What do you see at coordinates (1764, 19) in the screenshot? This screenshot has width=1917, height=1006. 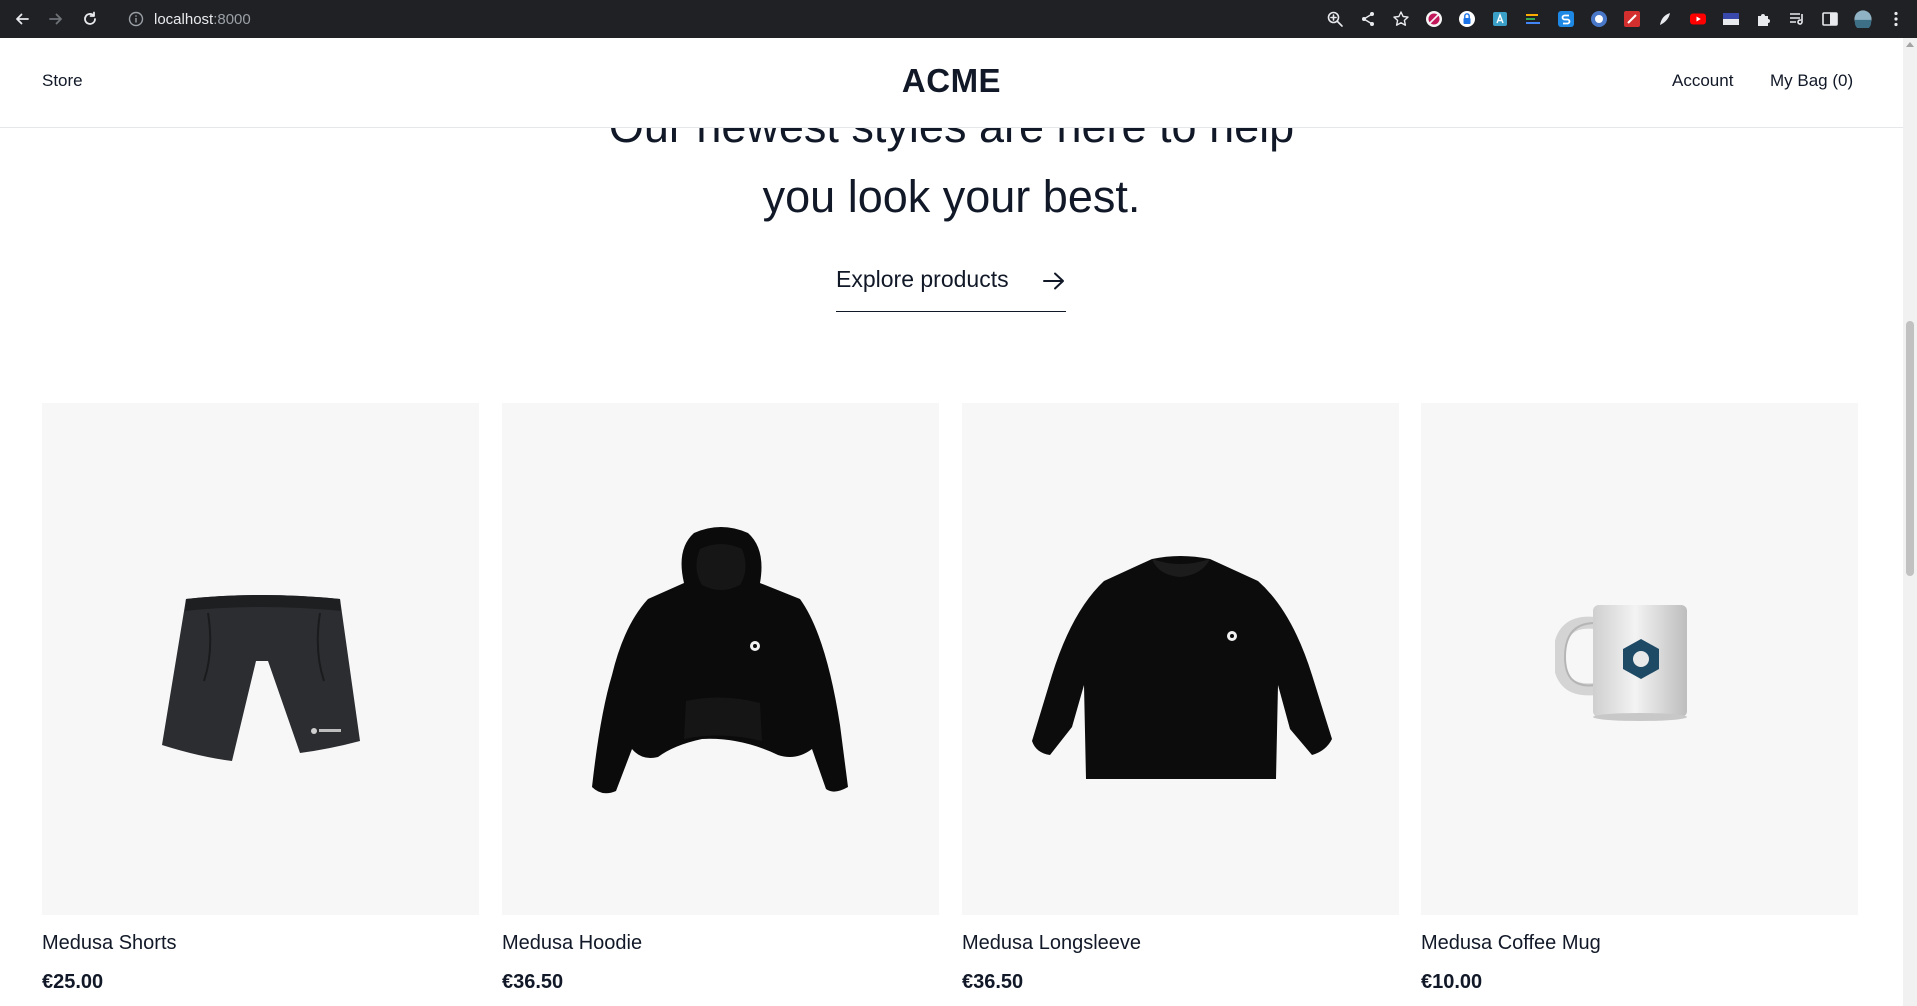 I see `extensions-puzzle-icon` at bounding box center [1764, 19].